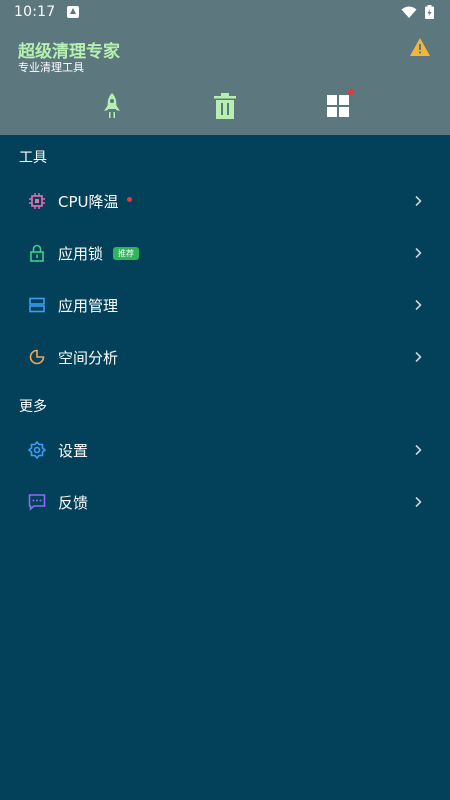  I want to click on feedback-label: 反馈, so click(73, 502).